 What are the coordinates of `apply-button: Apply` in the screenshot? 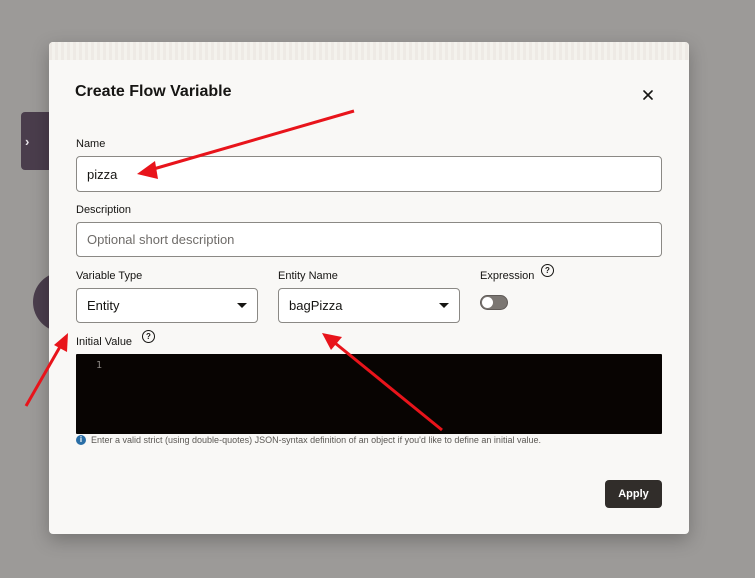 It's located at (633, 494).